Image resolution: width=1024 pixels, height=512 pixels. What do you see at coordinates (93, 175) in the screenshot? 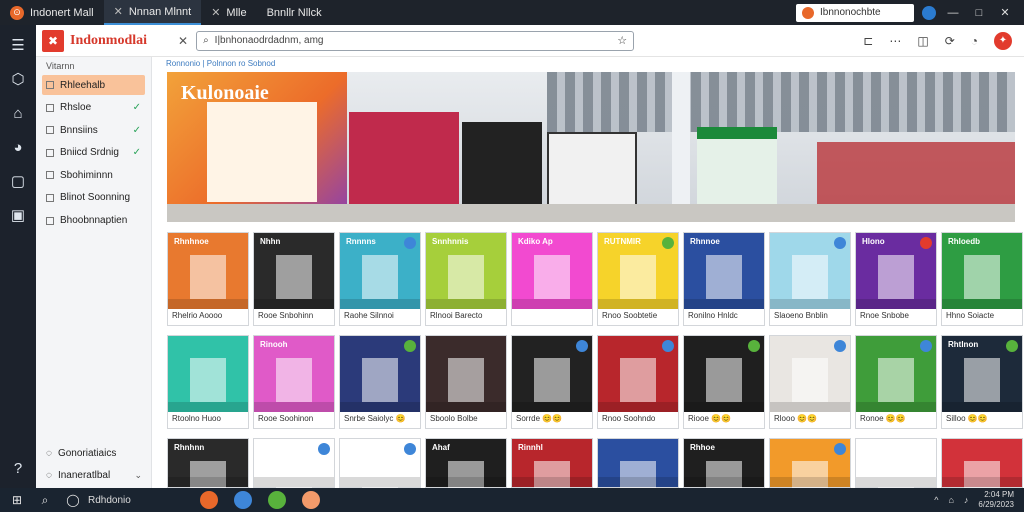
I see `sidebar-item-4: Sbohiminnn` at bounding box center [93, 175].